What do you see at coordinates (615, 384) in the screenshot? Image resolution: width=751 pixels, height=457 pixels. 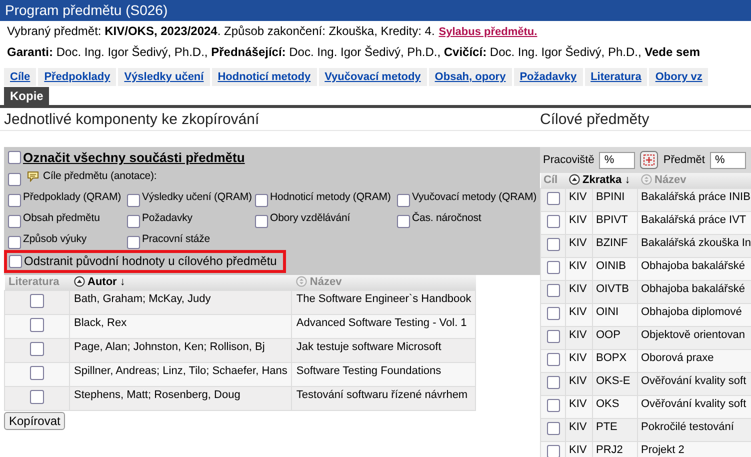 I see `table-cell: OKS-E` at bounding box center [615, 384].